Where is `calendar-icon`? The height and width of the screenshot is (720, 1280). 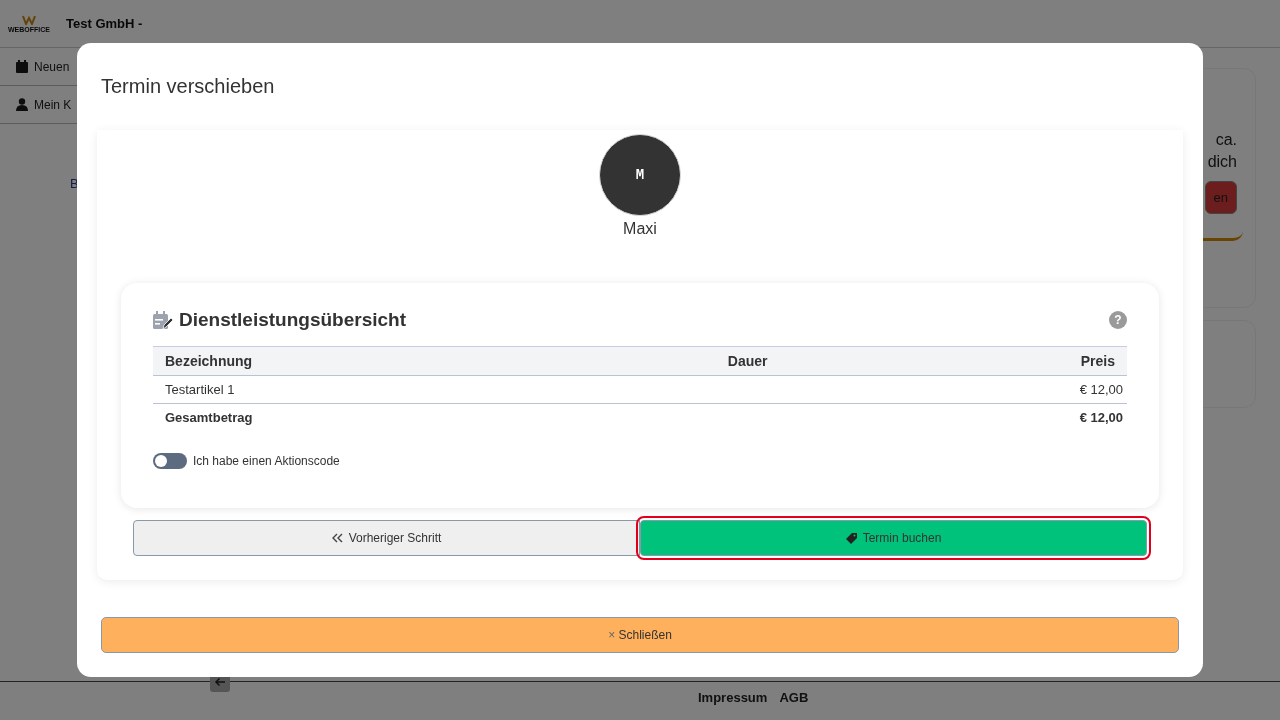
calendar-icon is located at coordinates (22, 66).